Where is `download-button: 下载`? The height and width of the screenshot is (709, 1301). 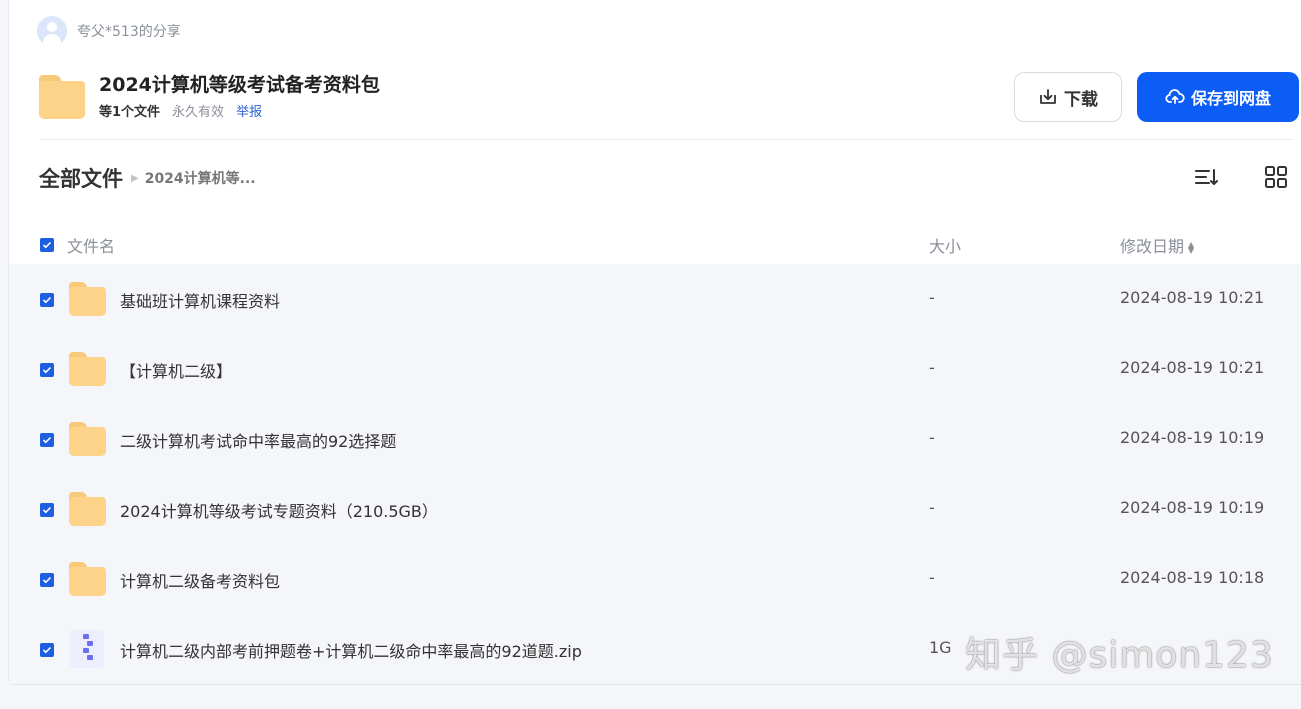 download-button: 下载 is located at coordinates (1068, 97).